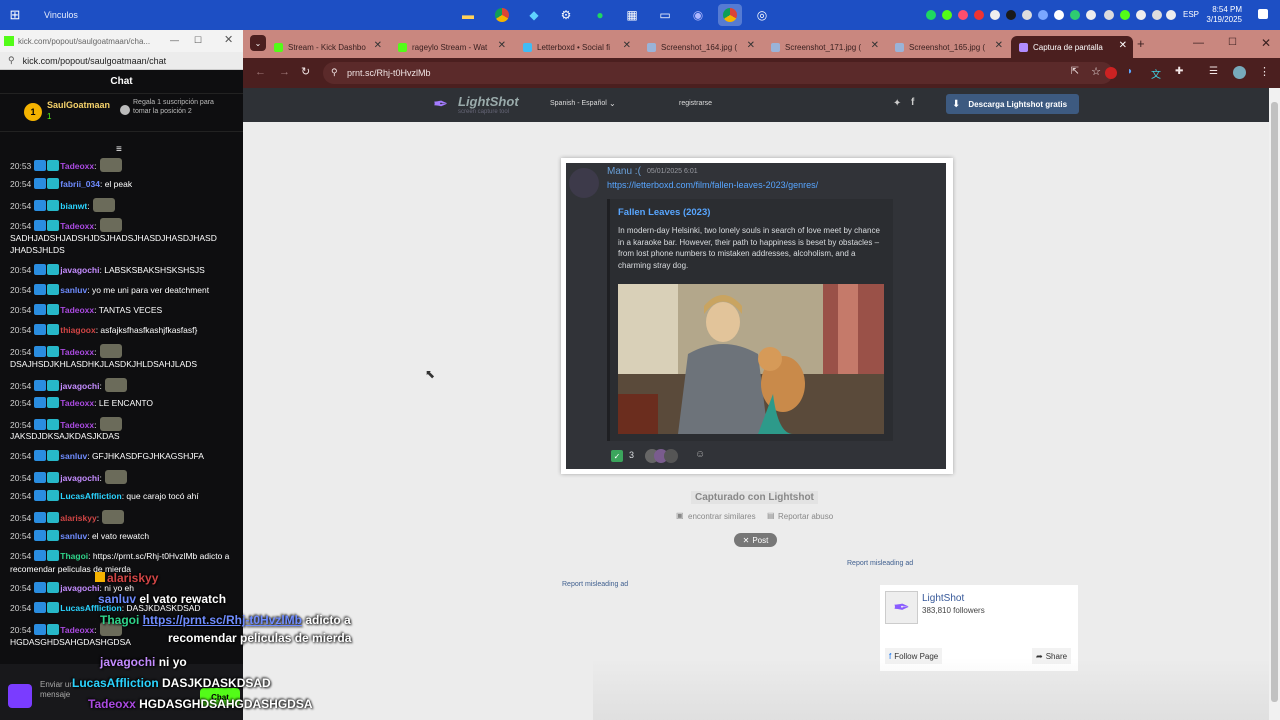  Describe the element at coordinates (1263, 14) in the screenshot. I see `notification-icon` at that location.